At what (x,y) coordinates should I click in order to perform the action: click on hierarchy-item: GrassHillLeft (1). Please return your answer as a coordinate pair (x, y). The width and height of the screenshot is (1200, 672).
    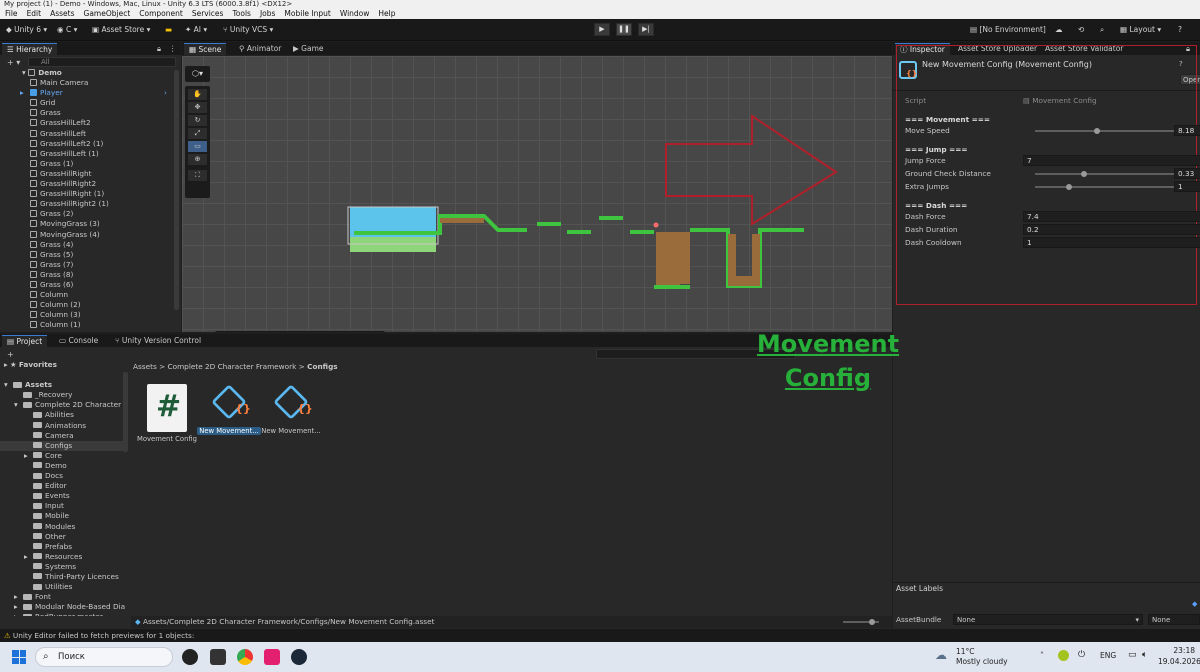
    Looking at the image, I should click on (86, 154).